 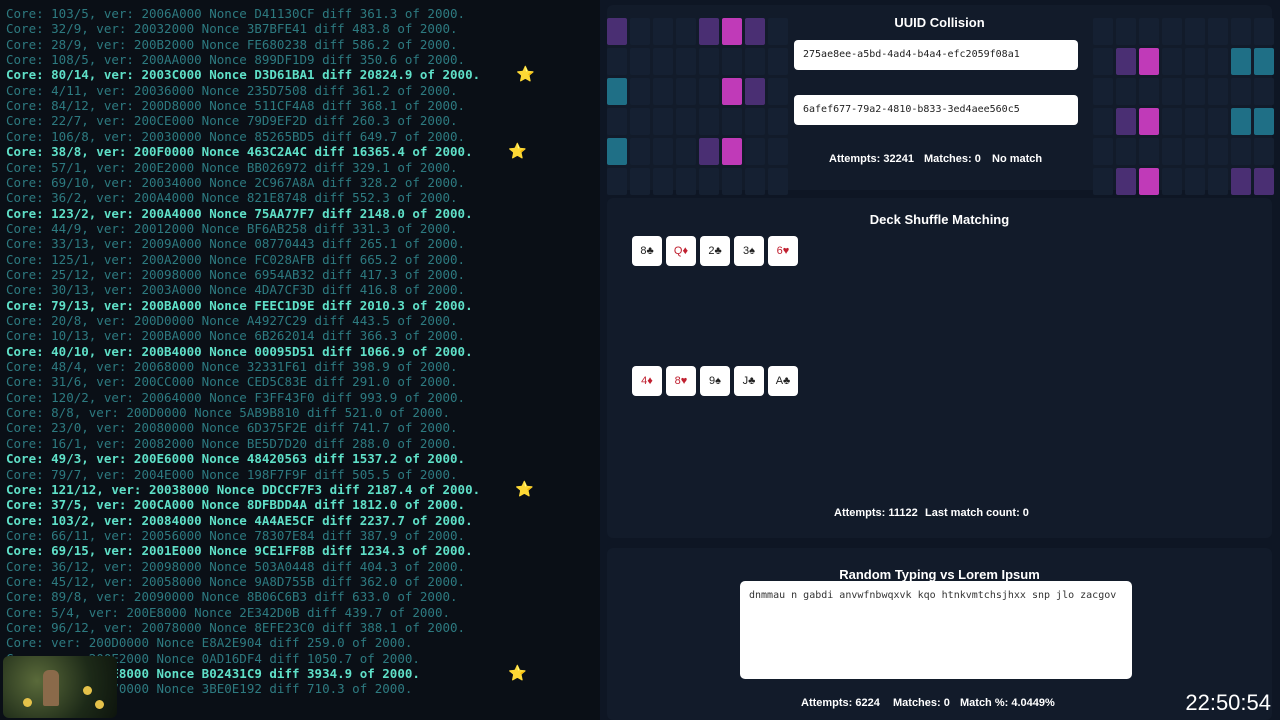 I want to click on playing-card: Q♦, so click(x=681, y=251).